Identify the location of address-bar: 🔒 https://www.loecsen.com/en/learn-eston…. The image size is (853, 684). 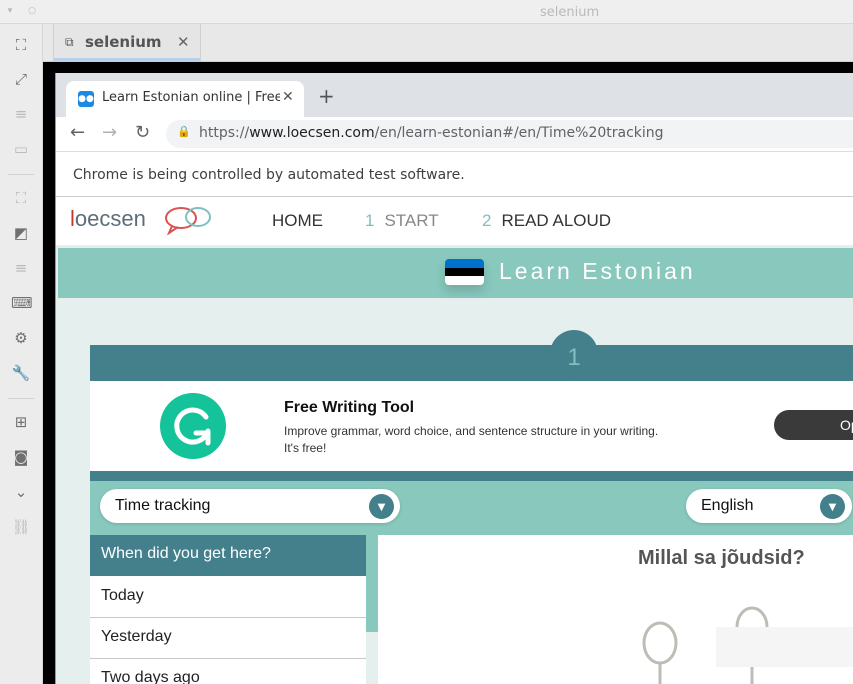
(509, 134).